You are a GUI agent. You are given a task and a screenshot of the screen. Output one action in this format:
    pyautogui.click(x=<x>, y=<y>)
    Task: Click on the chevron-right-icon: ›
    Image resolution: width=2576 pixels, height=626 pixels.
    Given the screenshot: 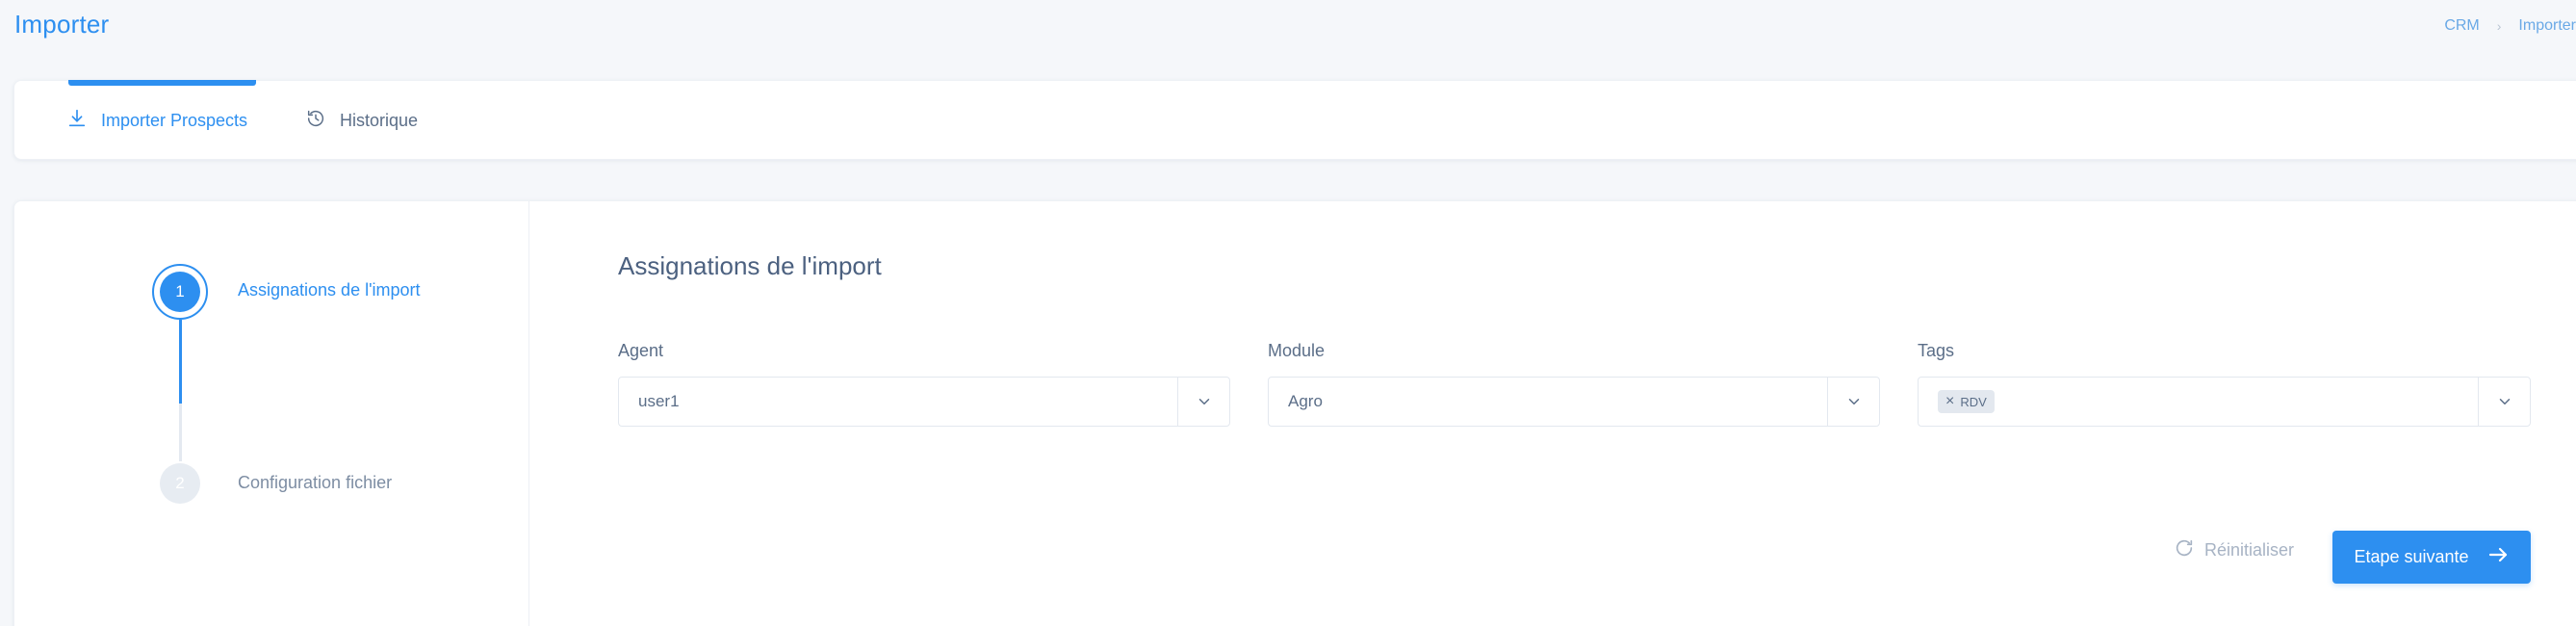 What is the action you would take?
    pyautogui.click(x=2499, y=26)
    